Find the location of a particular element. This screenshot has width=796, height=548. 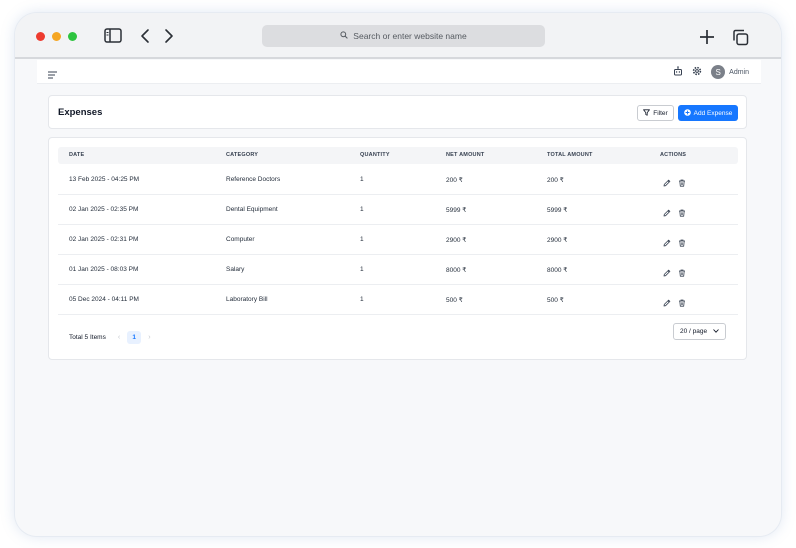

column-header-actions: ACTIONS is located at coordinates (673, 155).